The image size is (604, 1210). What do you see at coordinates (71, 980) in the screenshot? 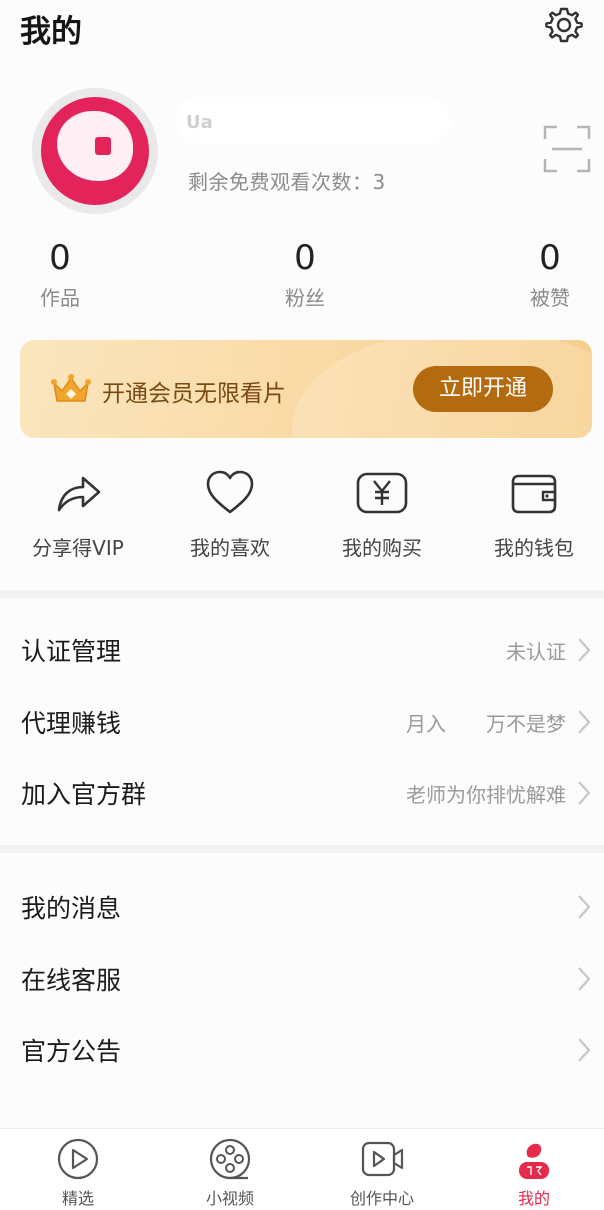
I see `menu-item-label: 在线客服` at bounding box center [71, 980].